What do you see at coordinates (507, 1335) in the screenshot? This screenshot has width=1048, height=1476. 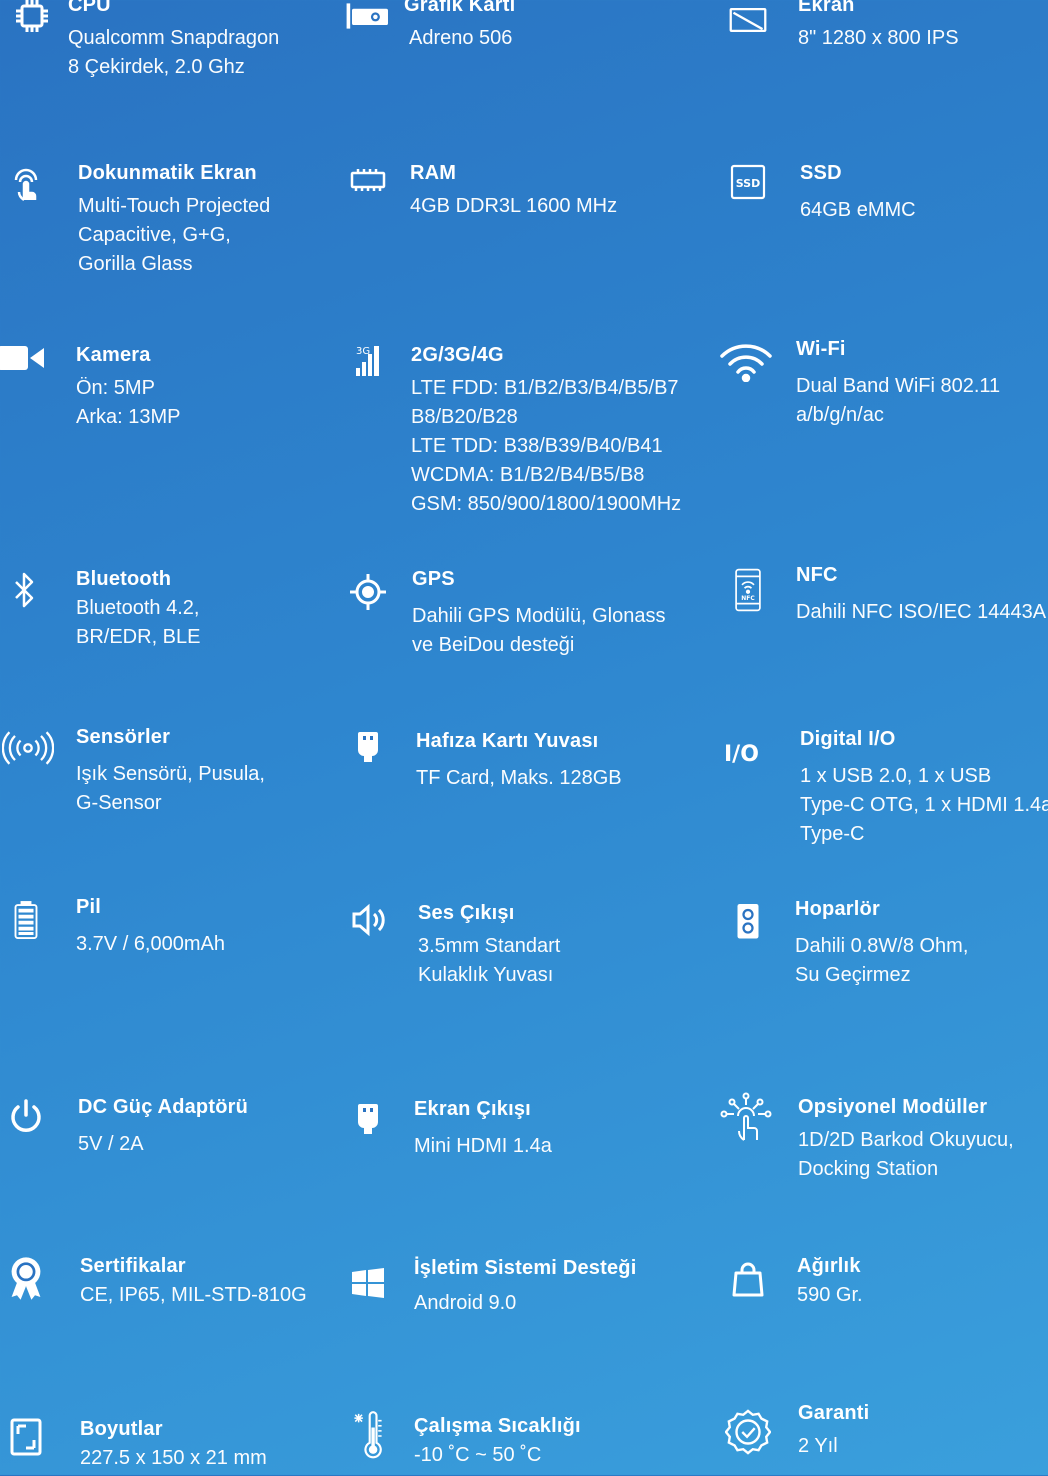 I see `spec-item-operating-system: İşletim Sistemi Desteği Android 9.0` at bounding box center [507, 1335].